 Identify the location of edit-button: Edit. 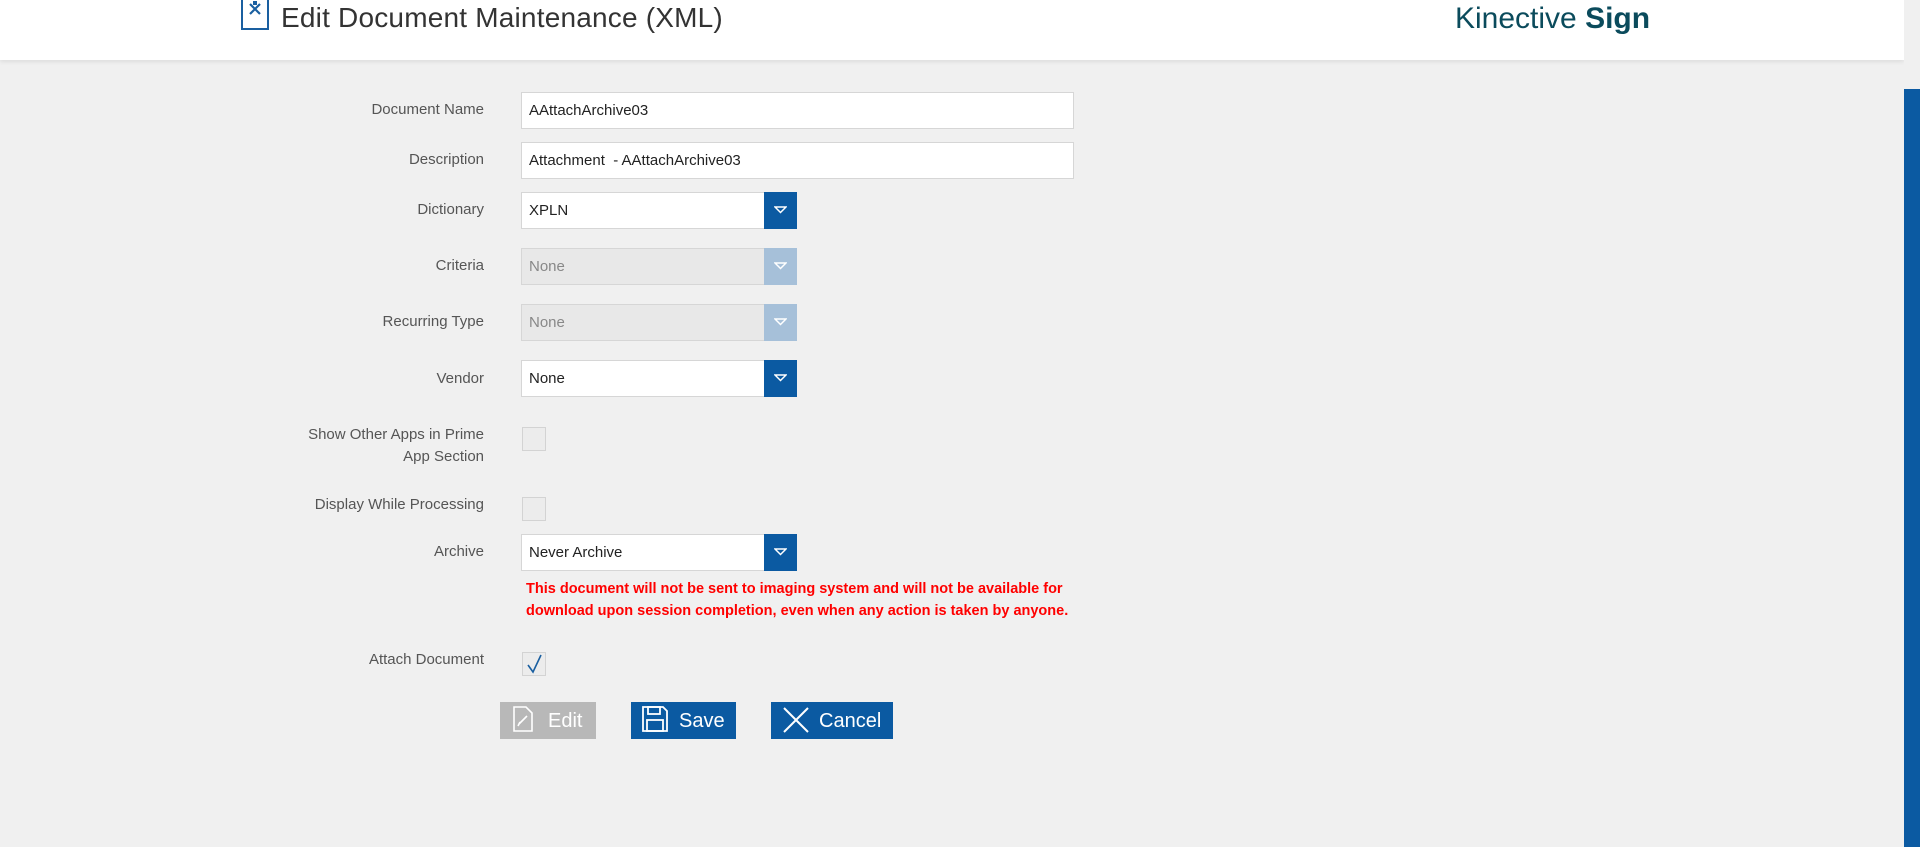
(548, 720).